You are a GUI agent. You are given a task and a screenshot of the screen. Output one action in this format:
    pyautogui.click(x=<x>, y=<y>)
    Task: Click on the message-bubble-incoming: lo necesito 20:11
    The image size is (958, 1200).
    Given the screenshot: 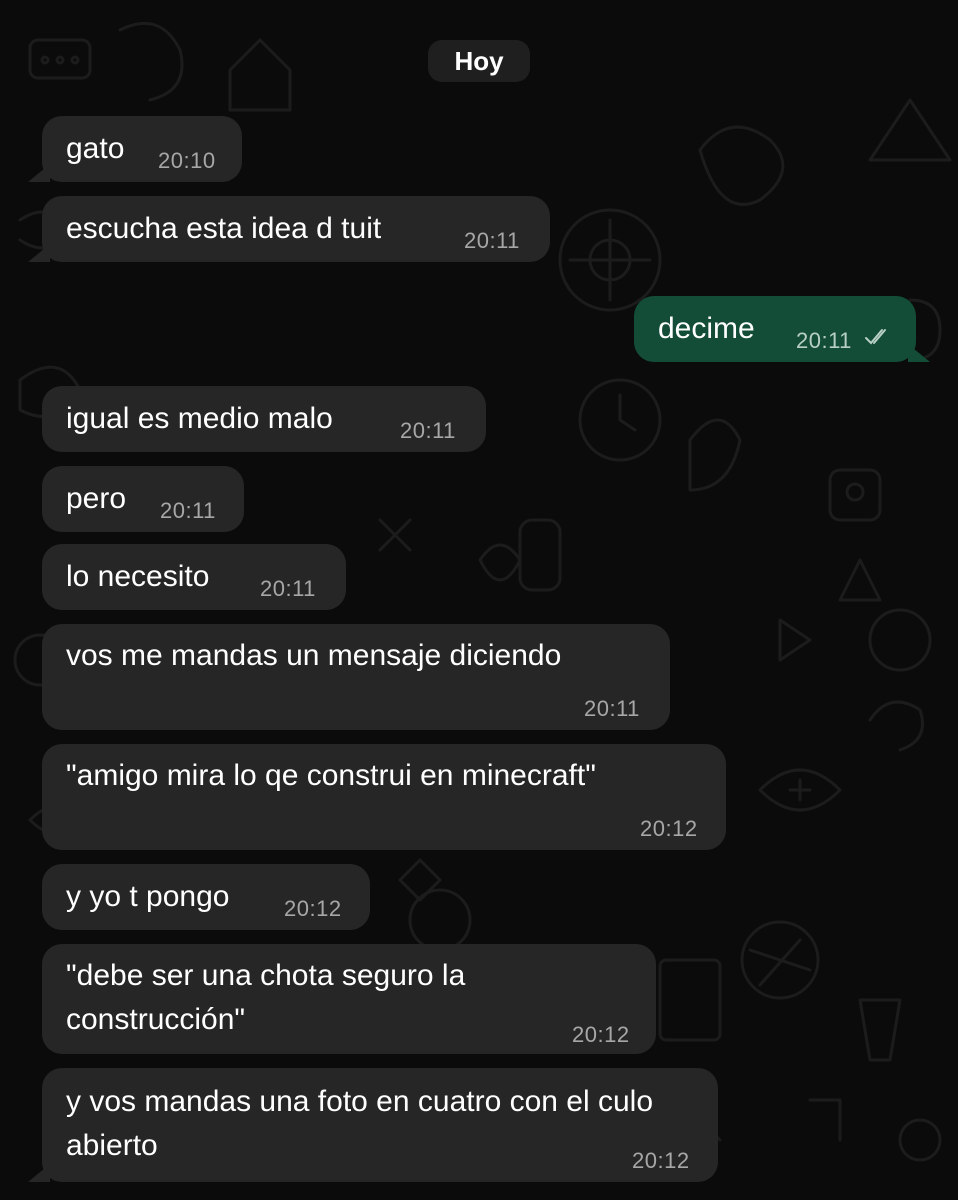 What is the action you would take?
    pyautogui.click(x=194, y=577)
    